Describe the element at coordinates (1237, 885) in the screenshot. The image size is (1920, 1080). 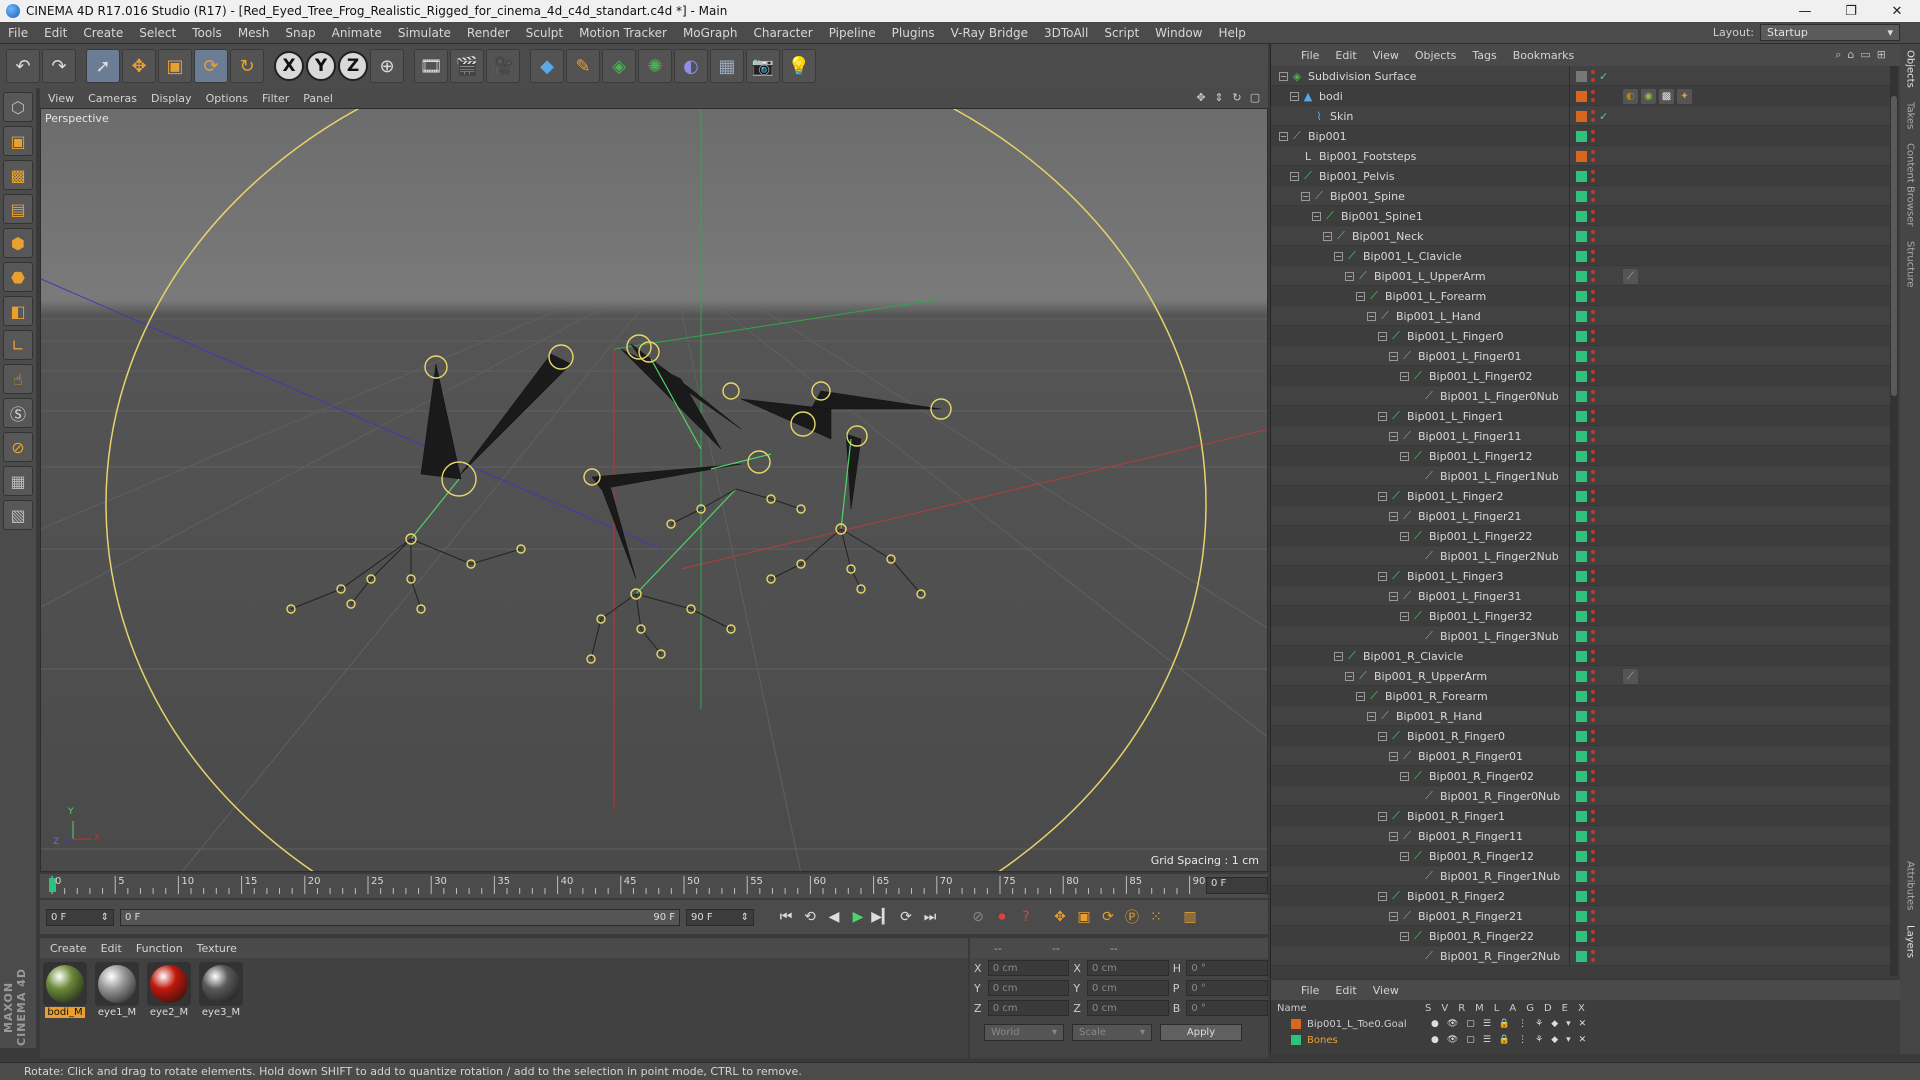
I see `current-frame-field: 0 F` at that location.